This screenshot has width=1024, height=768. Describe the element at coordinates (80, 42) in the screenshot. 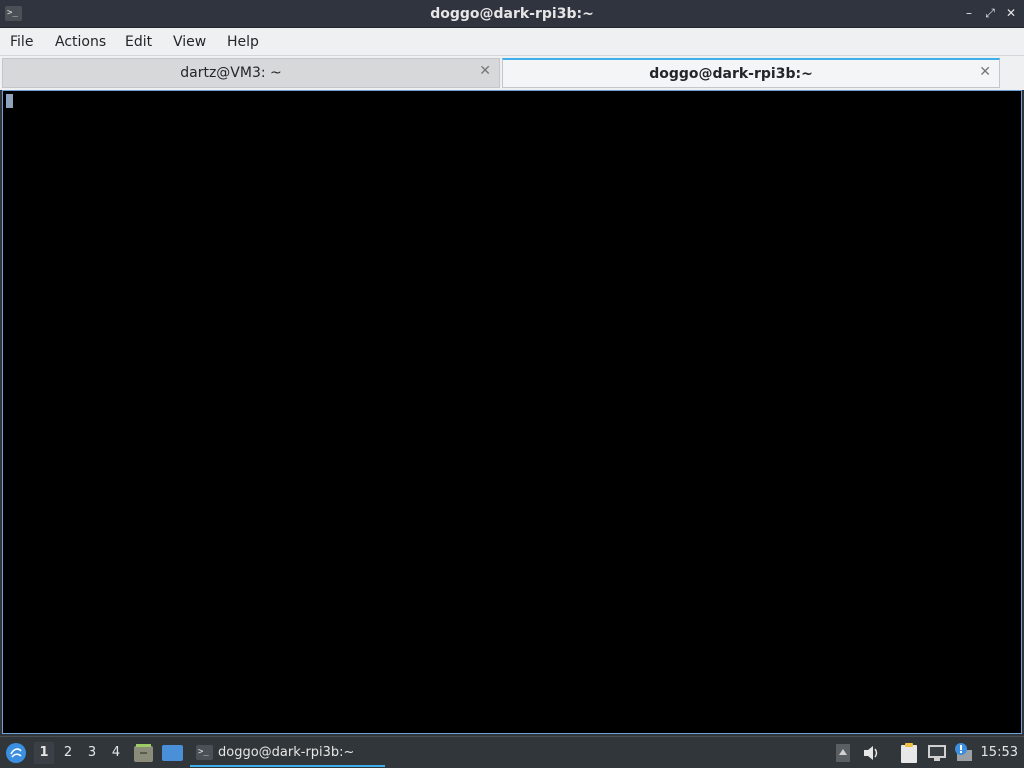

I see `menu-actions: Actions` at that location.